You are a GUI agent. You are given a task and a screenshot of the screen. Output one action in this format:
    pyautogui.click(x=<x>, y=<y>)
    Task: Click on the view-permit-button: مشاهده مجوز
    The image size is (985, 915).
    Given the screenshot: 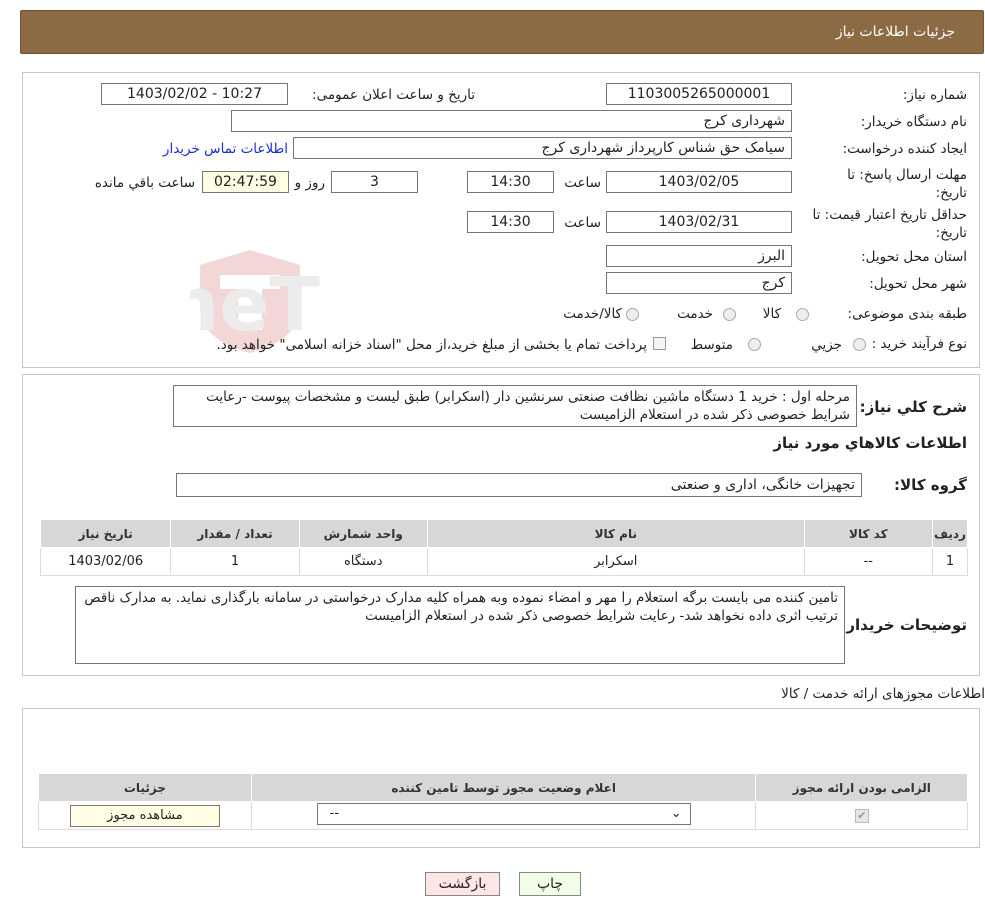 What is the action you would take?
    pyautogui.click(x=144, y=815)
    